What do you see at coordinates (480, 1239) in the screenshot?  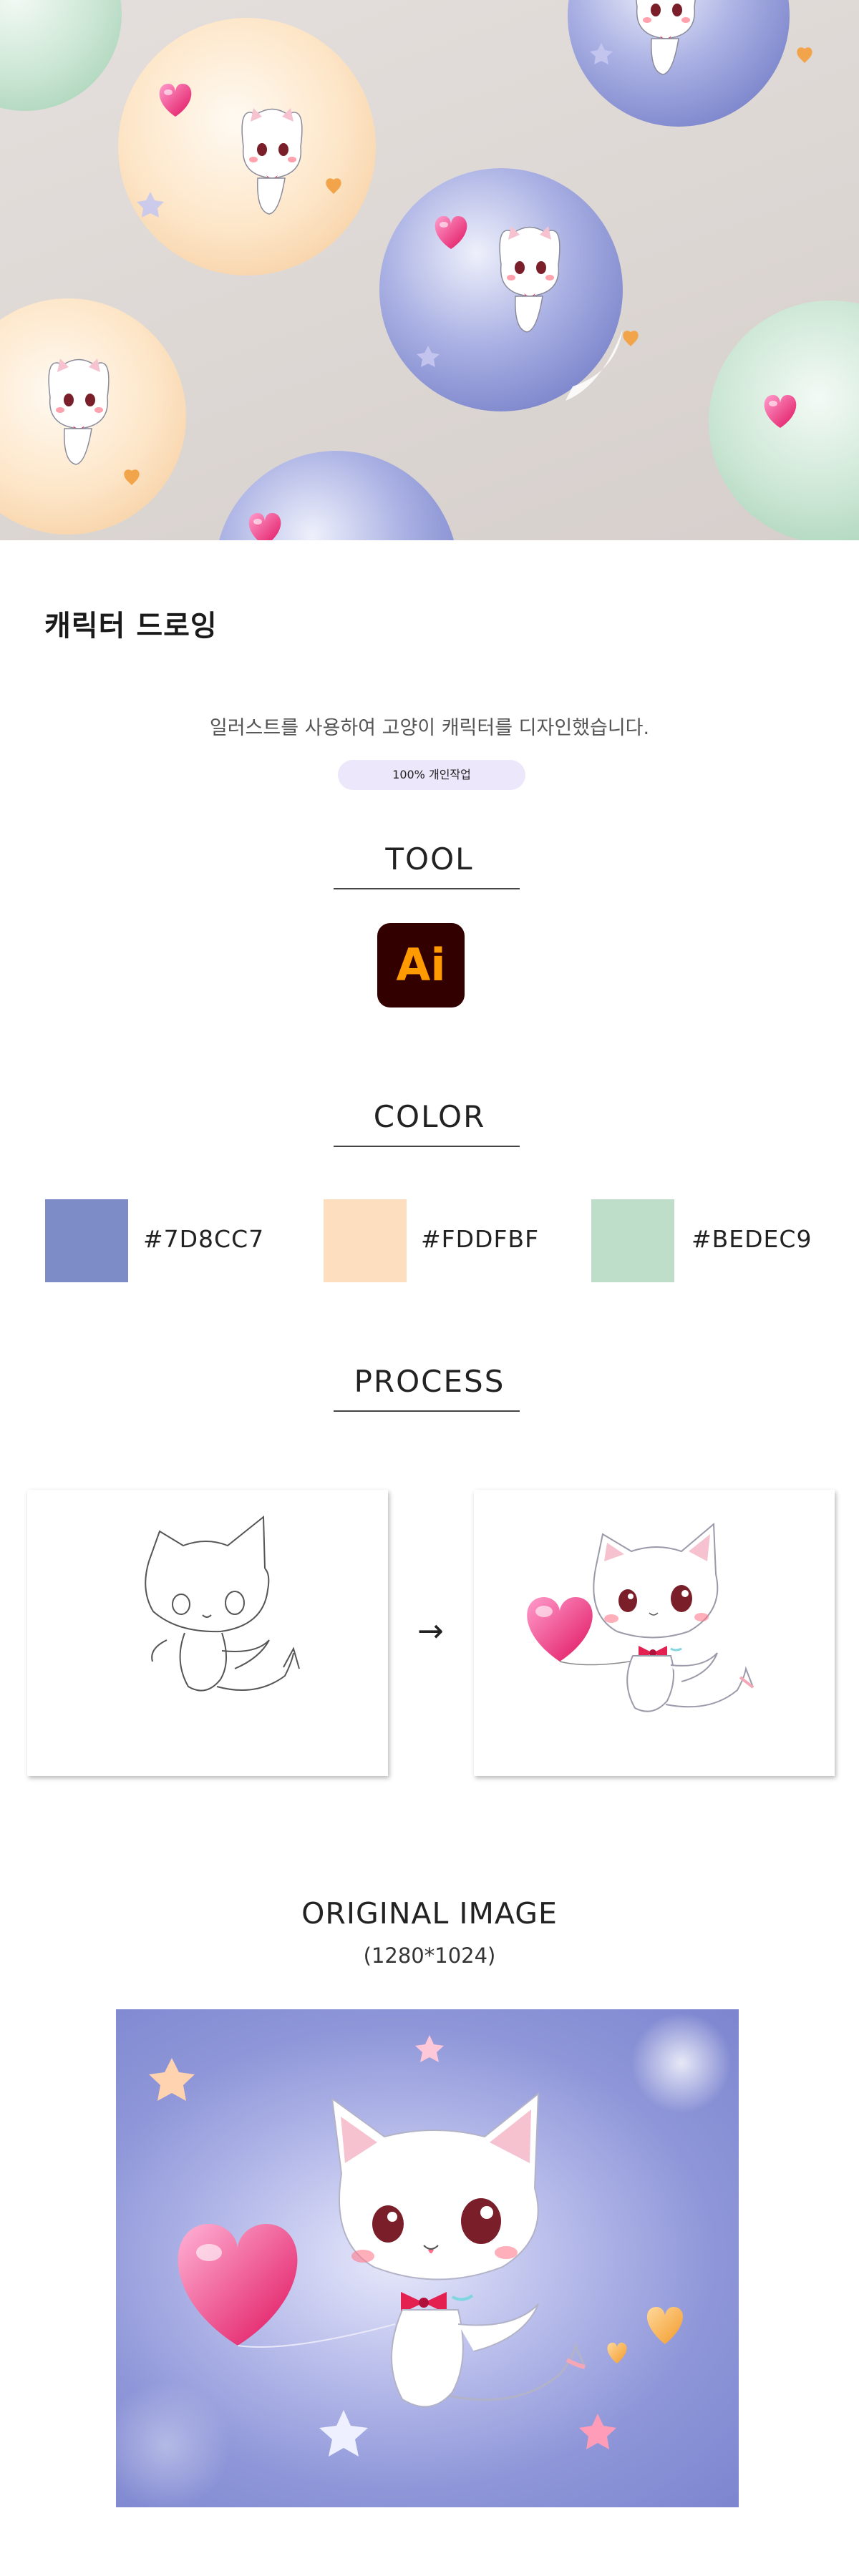 I see `color-swatch-peach-label: #FDDFBF` at bounding box center [480, 1239].